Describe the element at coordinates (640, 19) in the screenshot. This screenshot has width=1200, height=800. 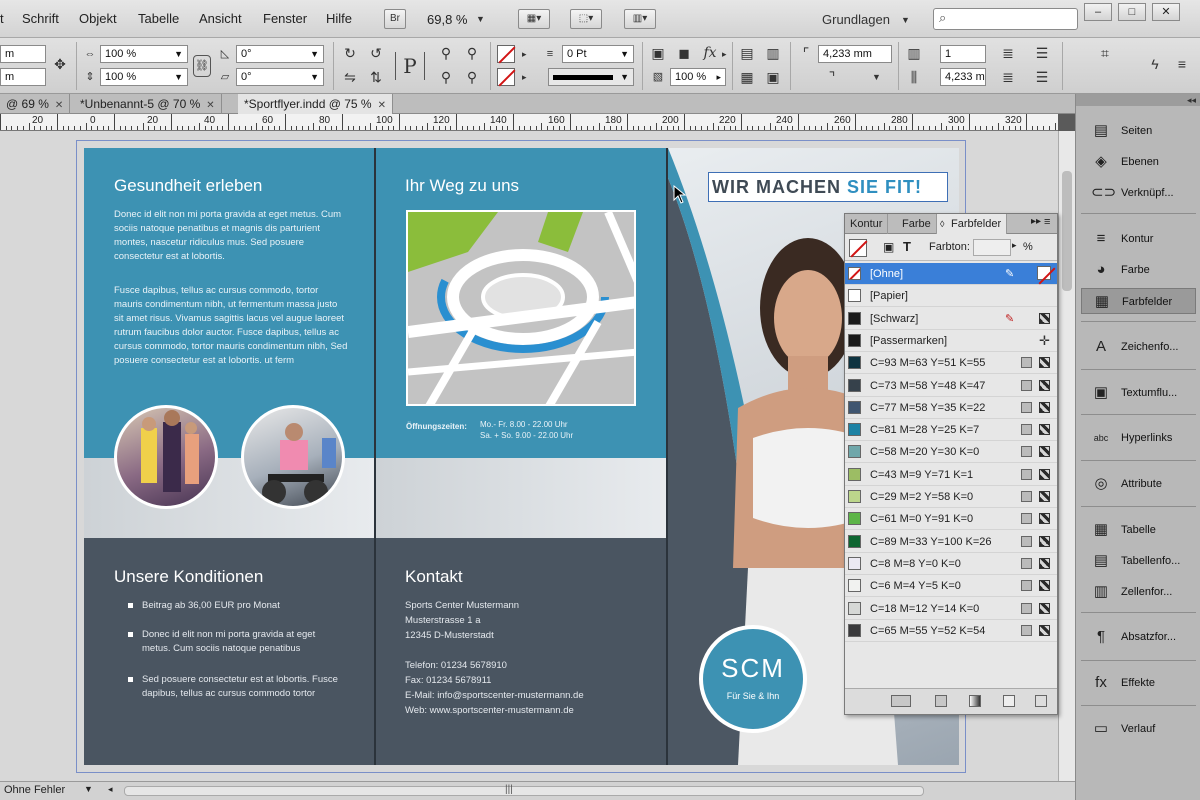
I see `arrange-documents-icon: ▥▾` at that location.